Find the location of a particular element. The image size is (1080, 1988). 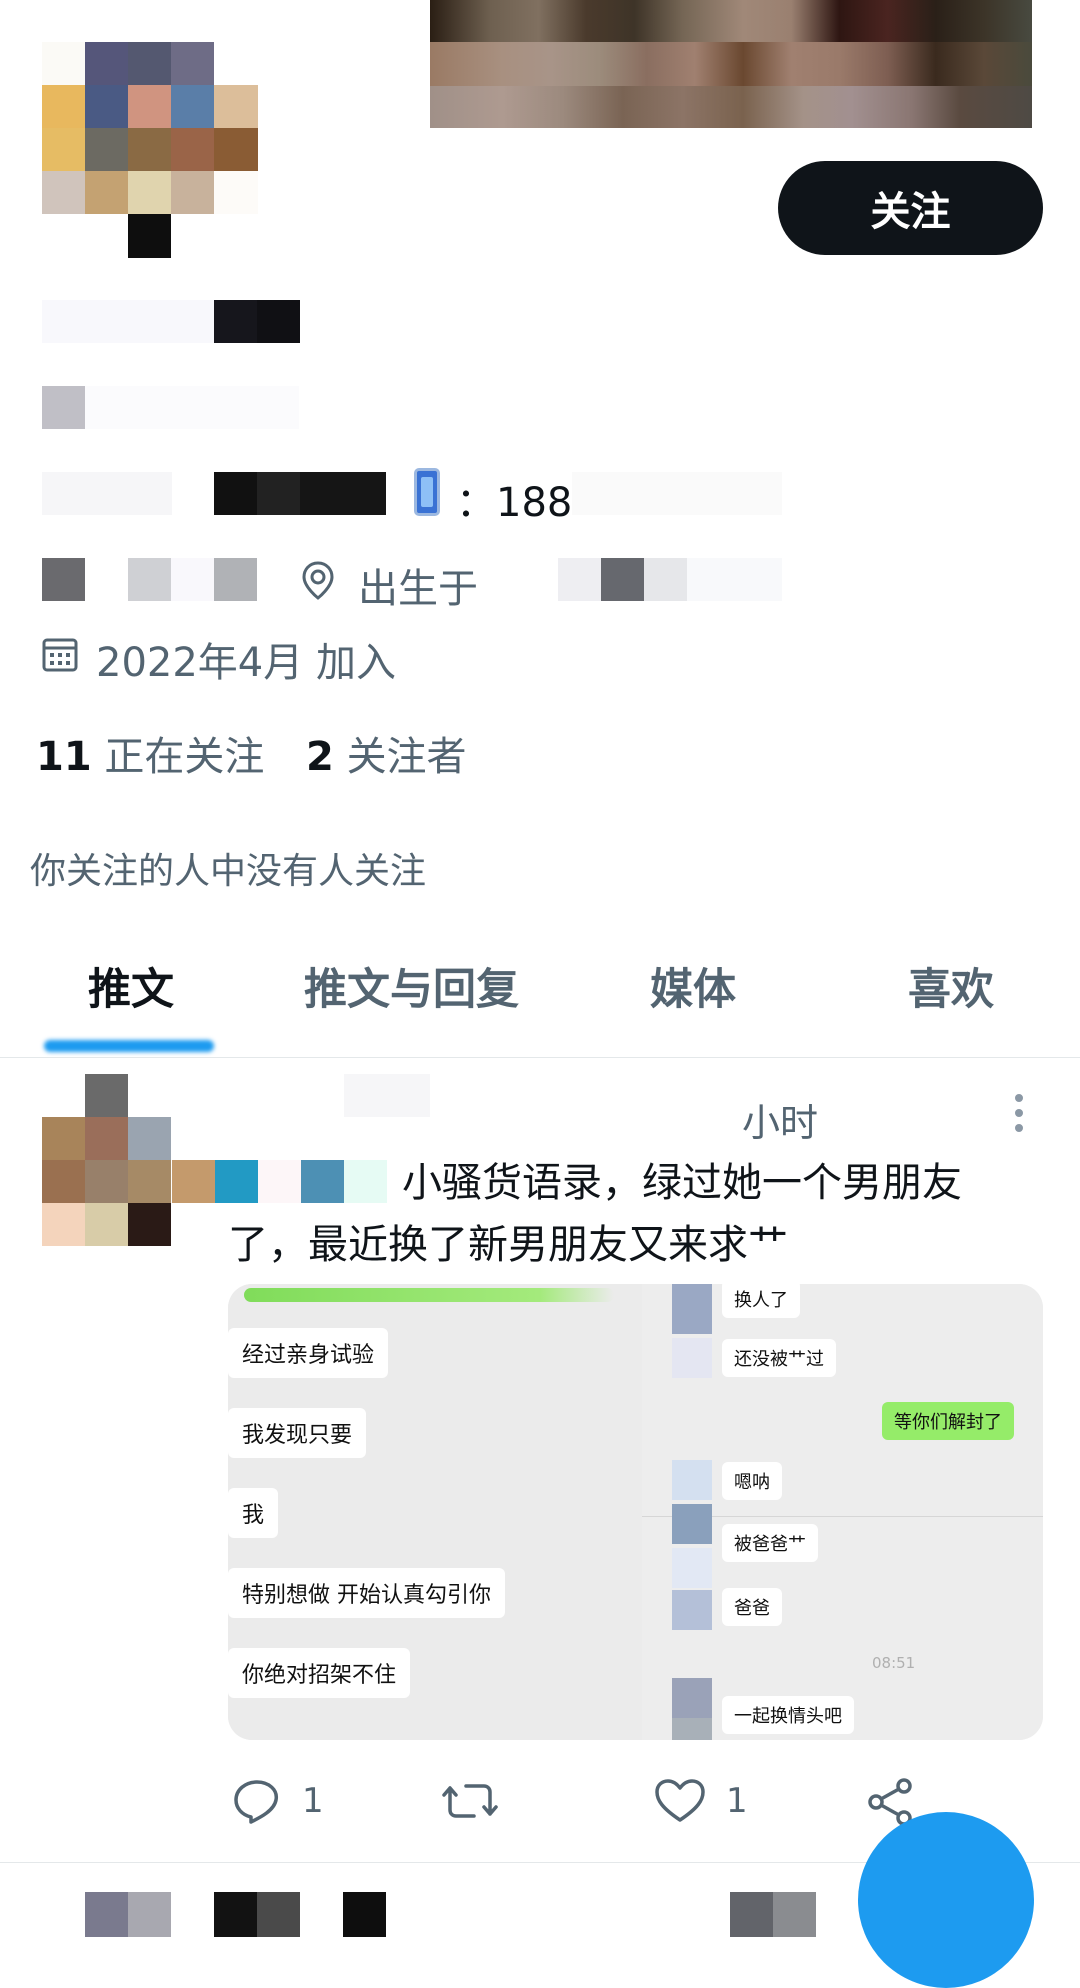

chat-timestamp: 08:51 is located at coordinates (894, 1663).